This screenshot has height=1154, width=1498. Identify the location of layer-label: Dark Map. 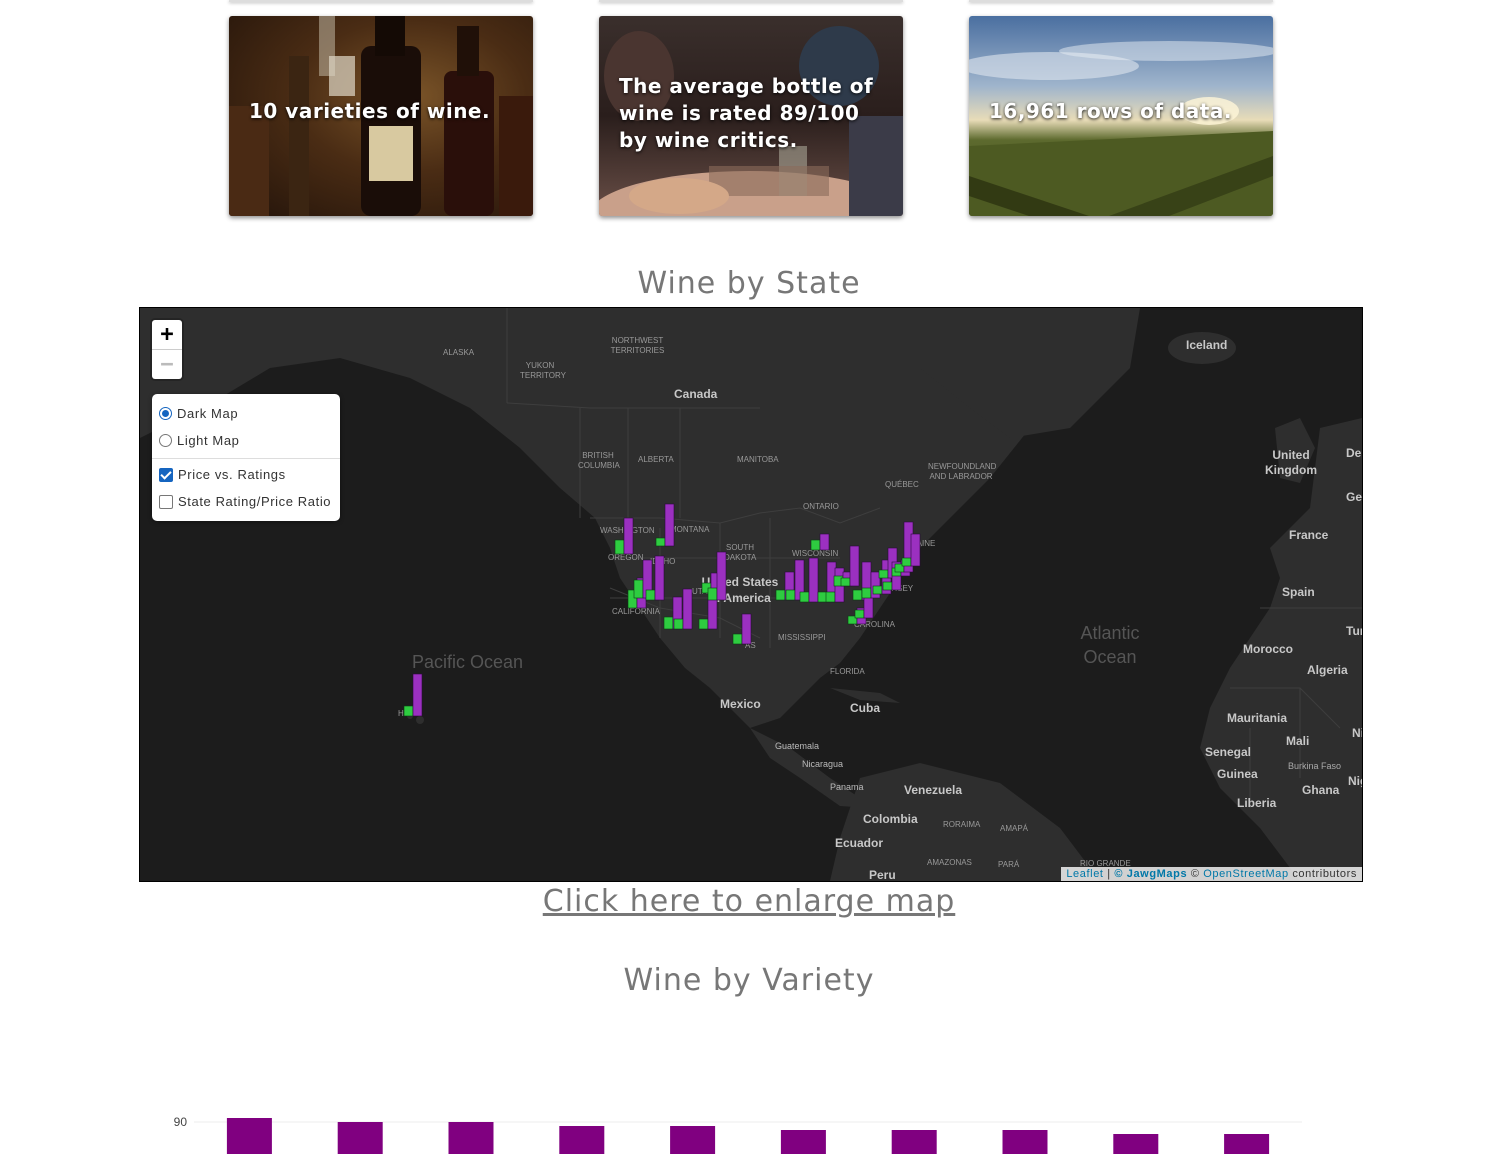
(208, 413).